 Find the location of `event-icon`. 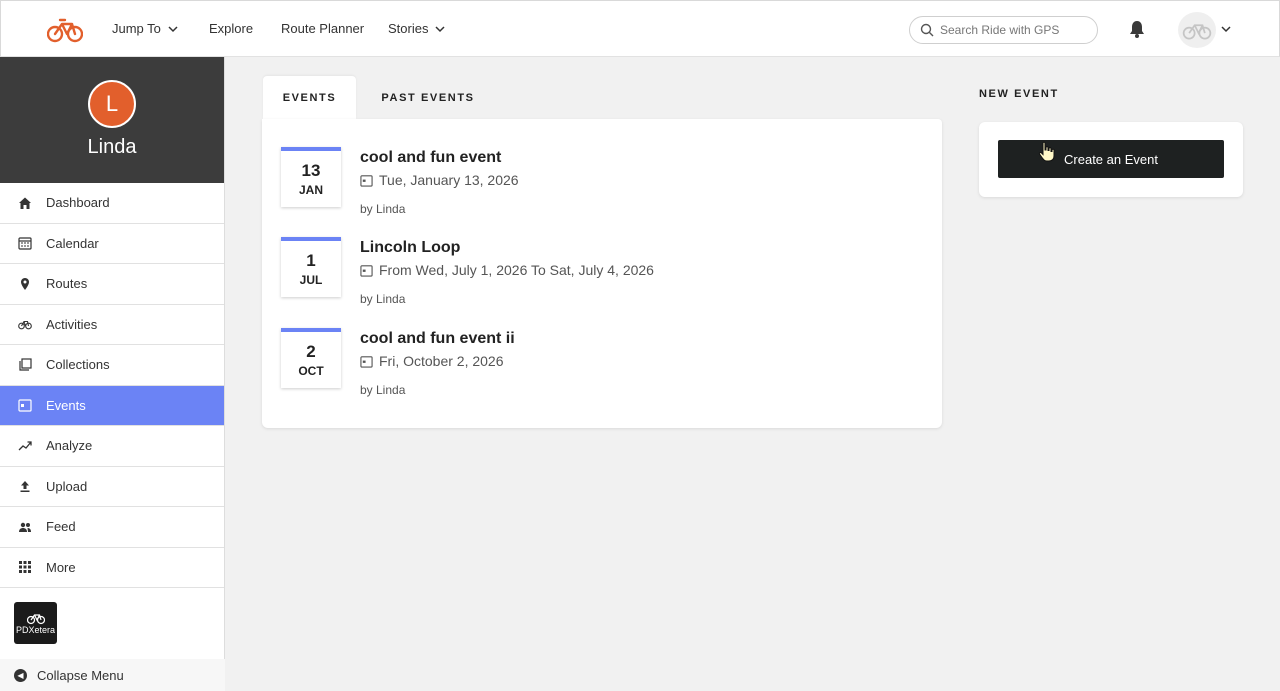

event-icon is located at coordinates (25, 405).